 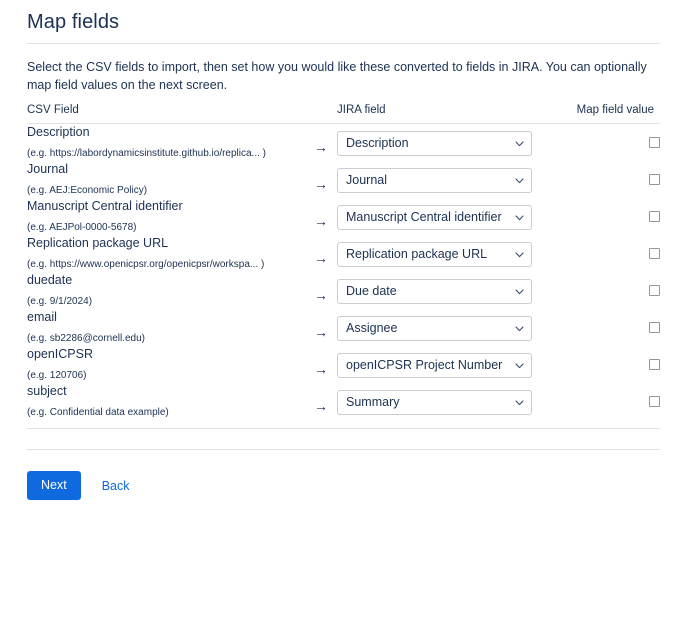 I want to click on csv-field-example: (e.g. sb2286@cornell.edu), so click(x=86, y=338).